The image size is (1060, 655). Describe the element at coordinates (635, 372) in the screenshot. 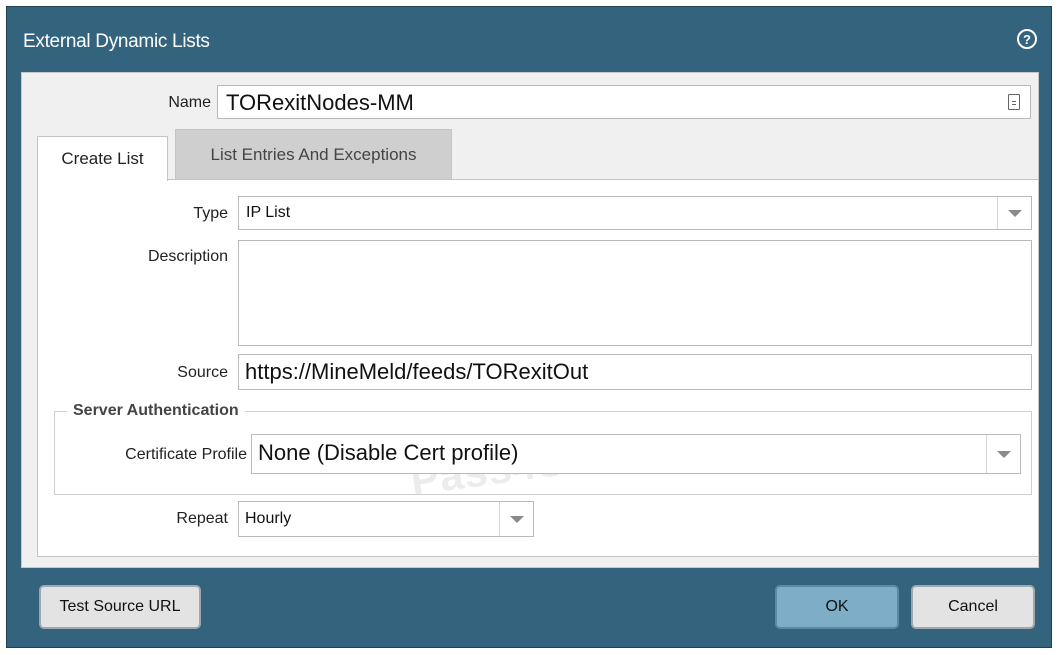

I see `source-input: https://MineMeld/feeds/TORexitOut` at that location.